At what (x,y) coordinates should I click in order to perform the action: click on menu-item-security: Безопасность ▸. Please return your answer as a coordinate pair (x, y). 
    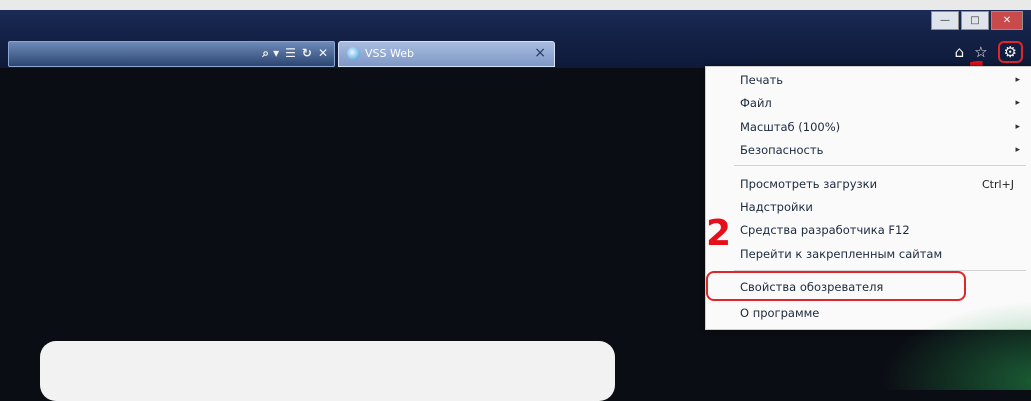
    Looking at the image, I should click on (881, 150).